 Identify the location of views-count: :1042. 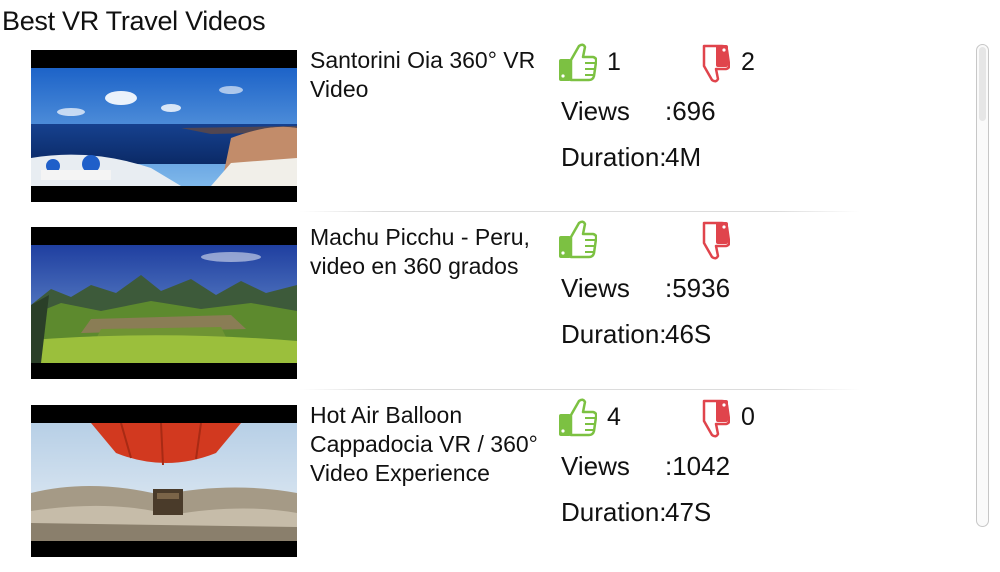
(698, 466).